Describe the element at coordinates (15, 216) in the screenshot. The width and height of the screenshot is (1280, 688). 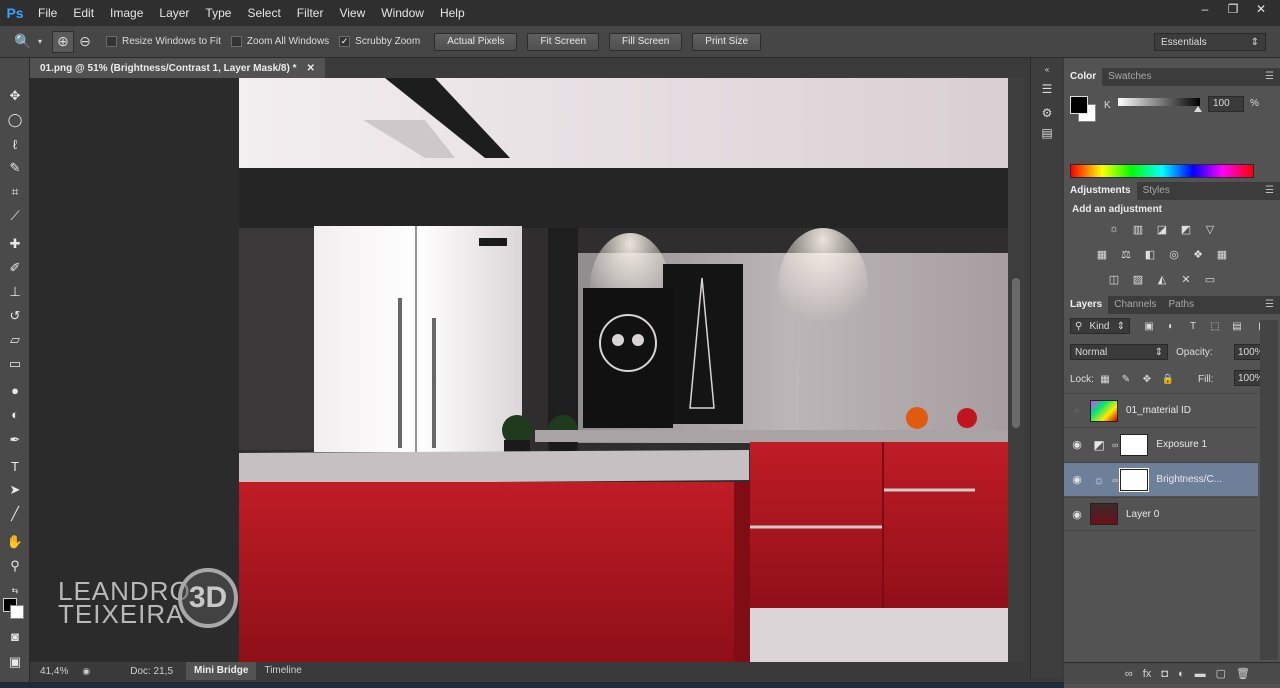
I see `eyedropper-tool-icon: ⟋` at that location.